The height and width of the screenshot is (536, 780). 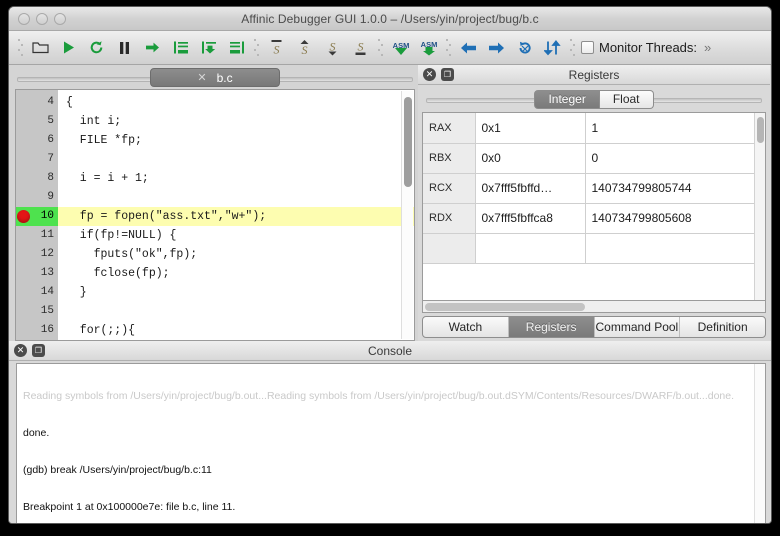 I want to click on table-row: RBX 0x0 0, so click(x=594, y=158).